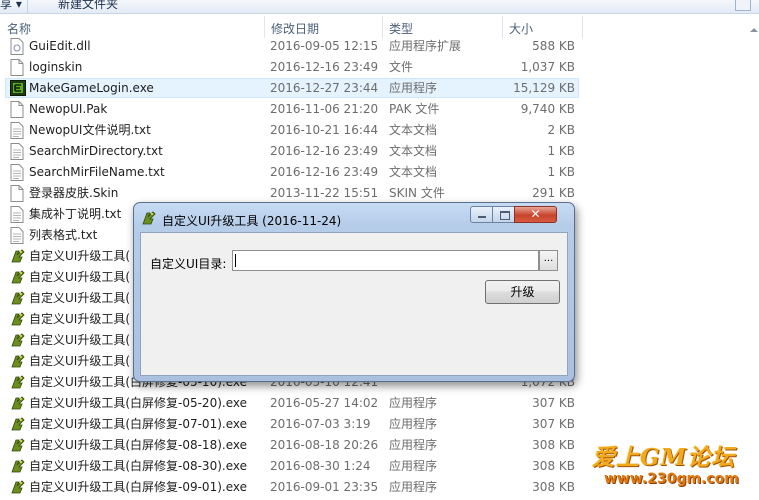 This screenshot has width=759, height=500. I want to click on file-row: GuiEdit.dll 2016-09-05 12:15 应用程序扩展 588 KB, so click(379, 46).